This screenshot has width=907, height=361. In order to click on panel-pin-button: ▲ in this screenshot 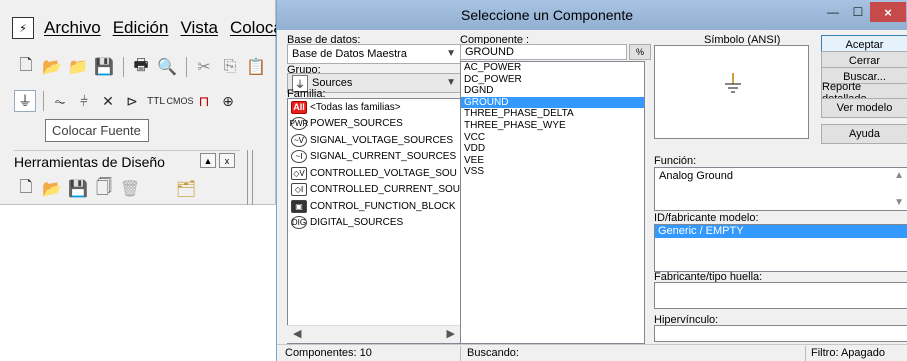, I will do `click(208, 160)`.